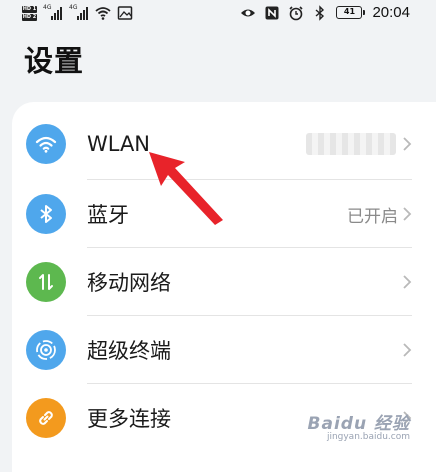 This screenshot has height=472, width=436. I want to click on hd-badges: HD 1 HD 2, so click(29, 13).